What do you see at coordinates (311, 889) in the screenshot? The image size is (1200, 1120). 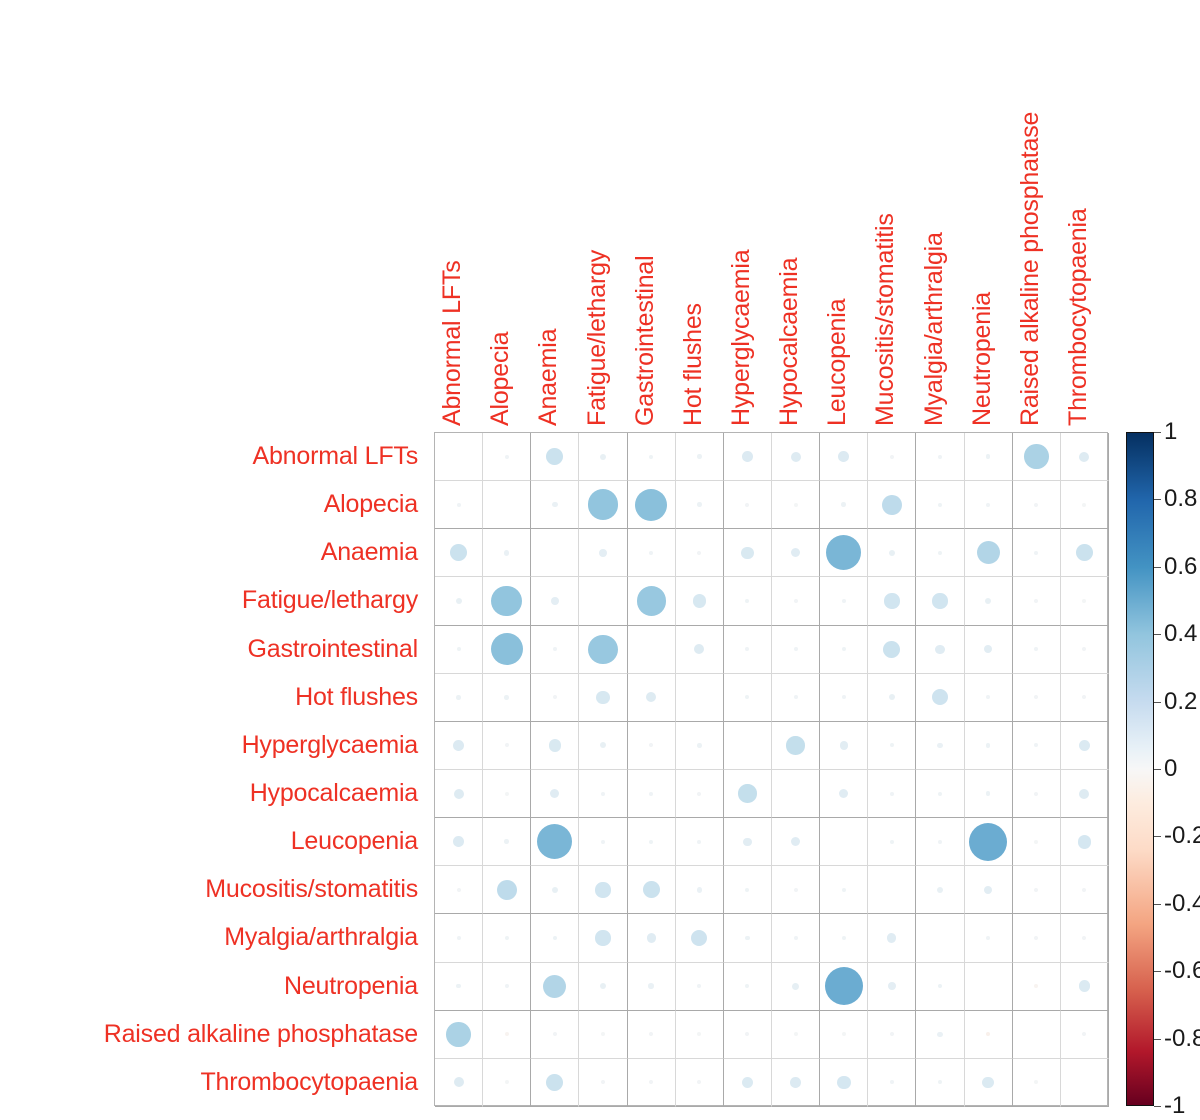 I see `row-label: Mucositis/stomatitis` at bounding box center [311, 889].